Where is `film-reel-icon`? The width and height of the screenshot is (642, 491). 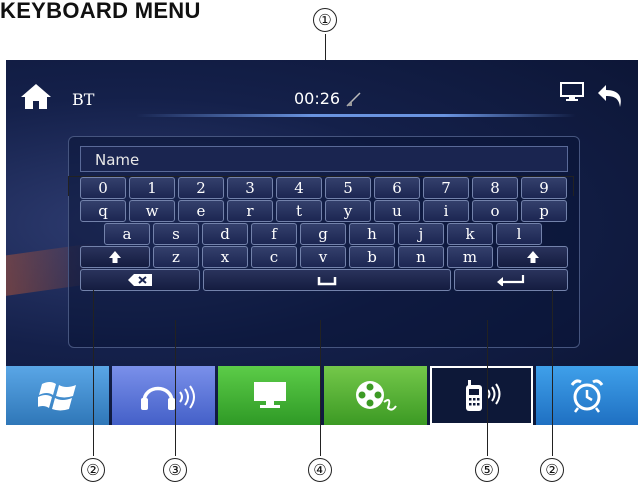
film-reel-icon is located at coordinates (376, 396).